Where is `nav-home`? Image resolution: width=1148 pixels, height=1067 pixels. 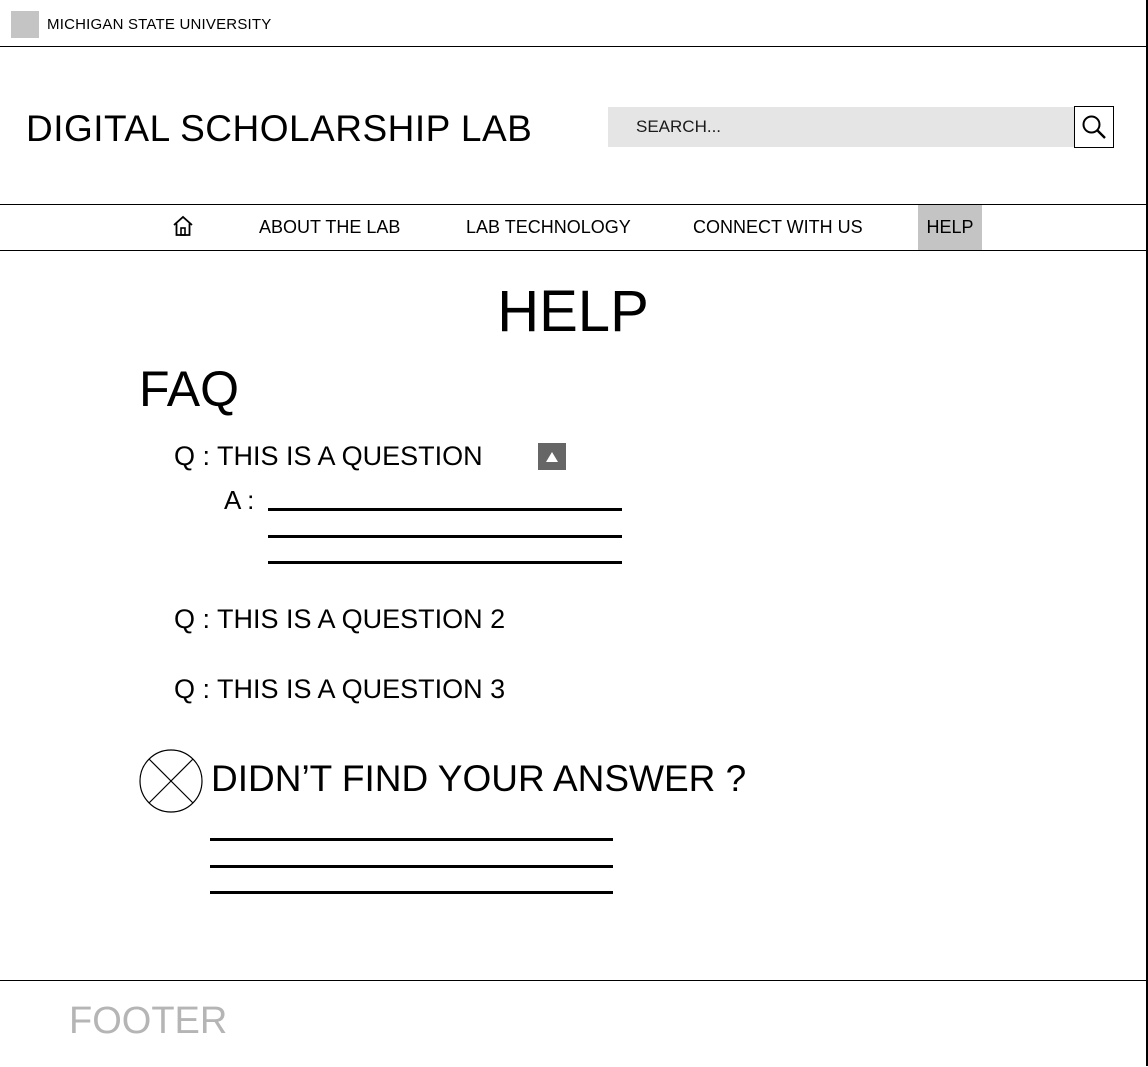
nav-home is located at coordinates (183, 226).